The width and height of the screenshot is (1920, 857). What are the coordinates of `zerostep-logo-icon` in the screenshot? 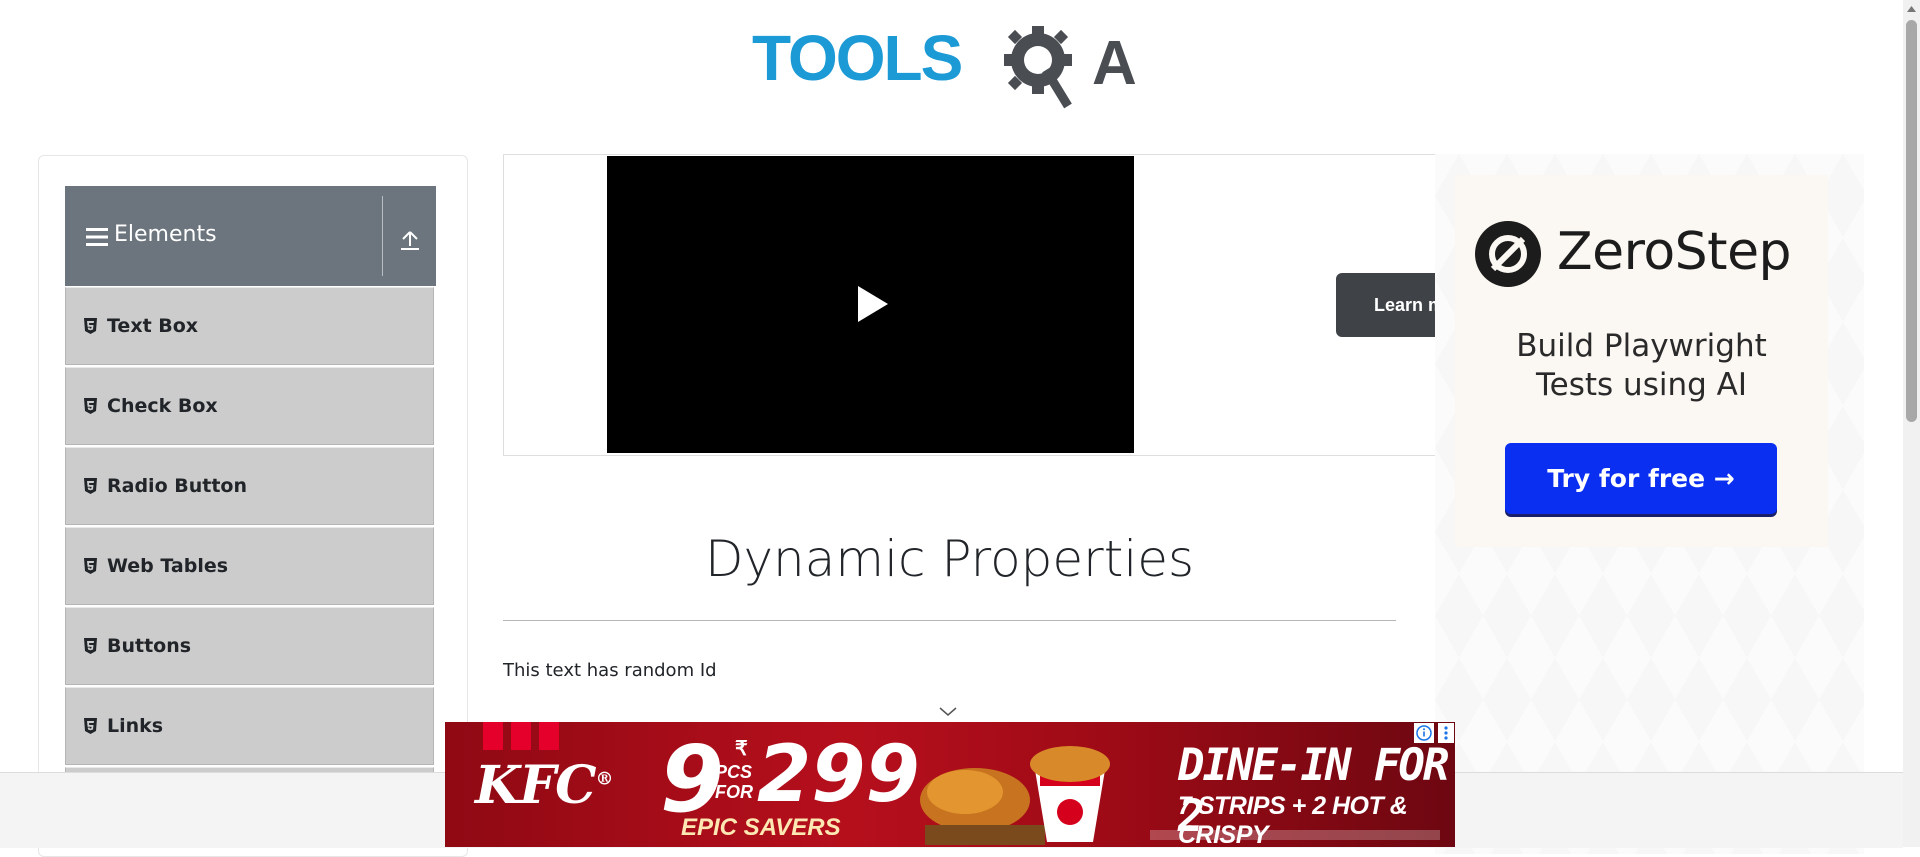 It's located at (1508, 254).